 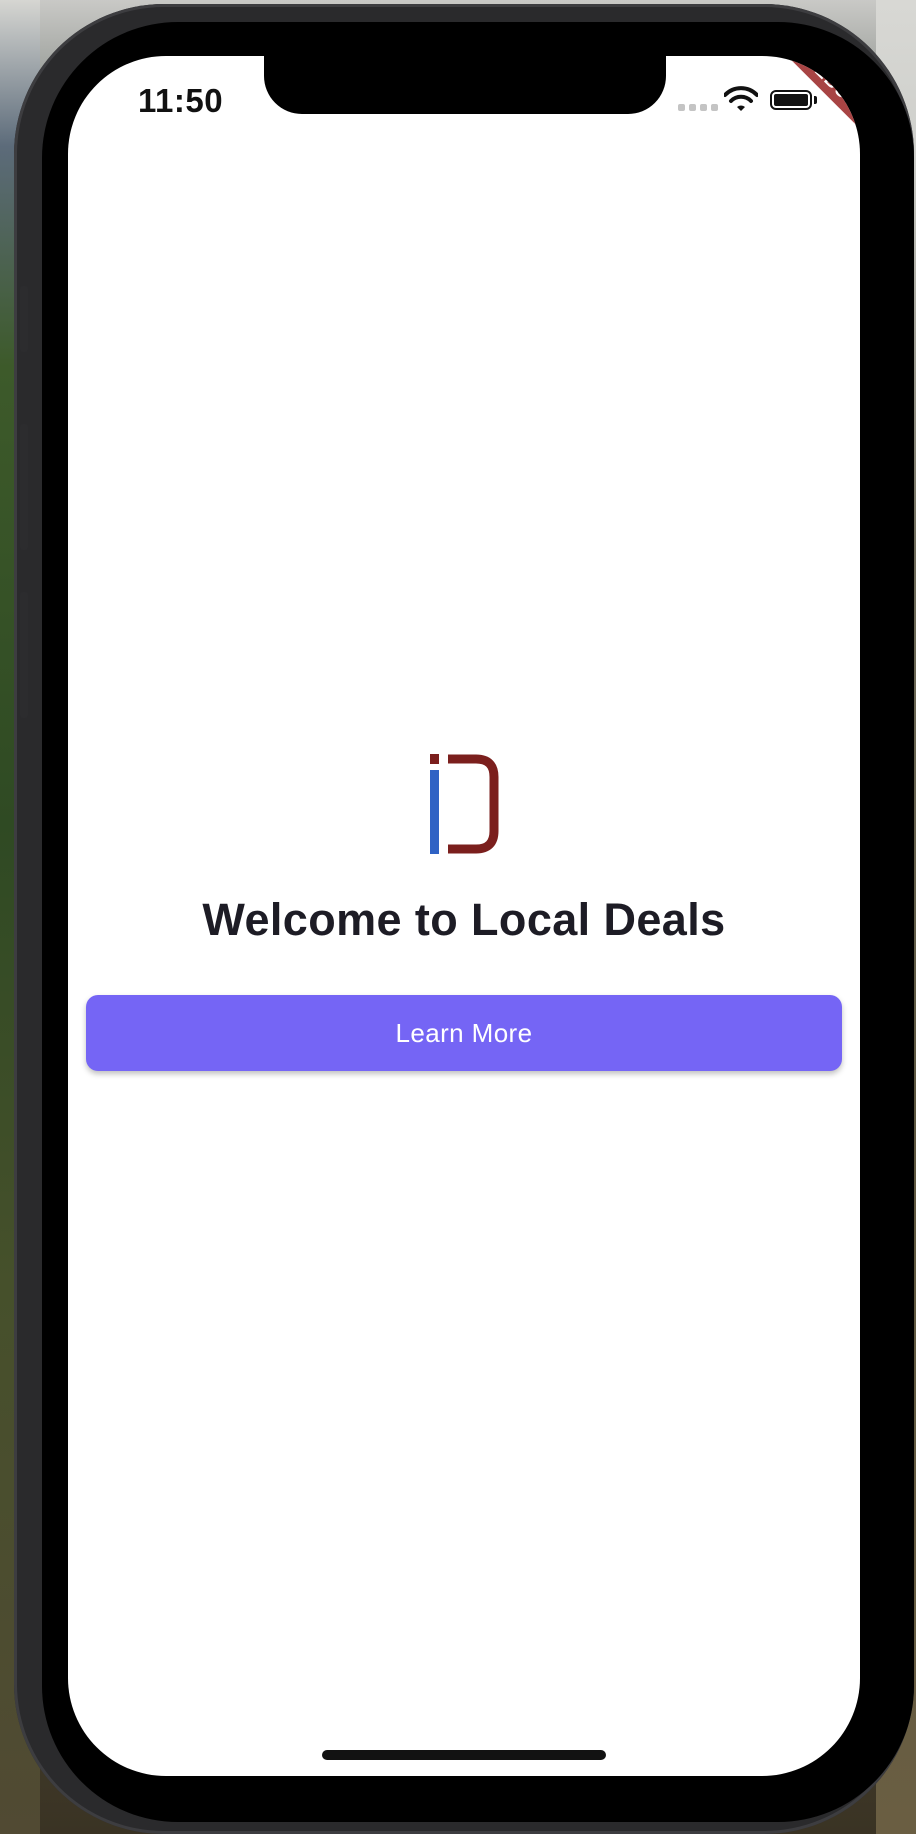 What do you see at coordinates (741, 98) in the screenshot?
I see `wifi-icon` at bounding box center [741, 98].